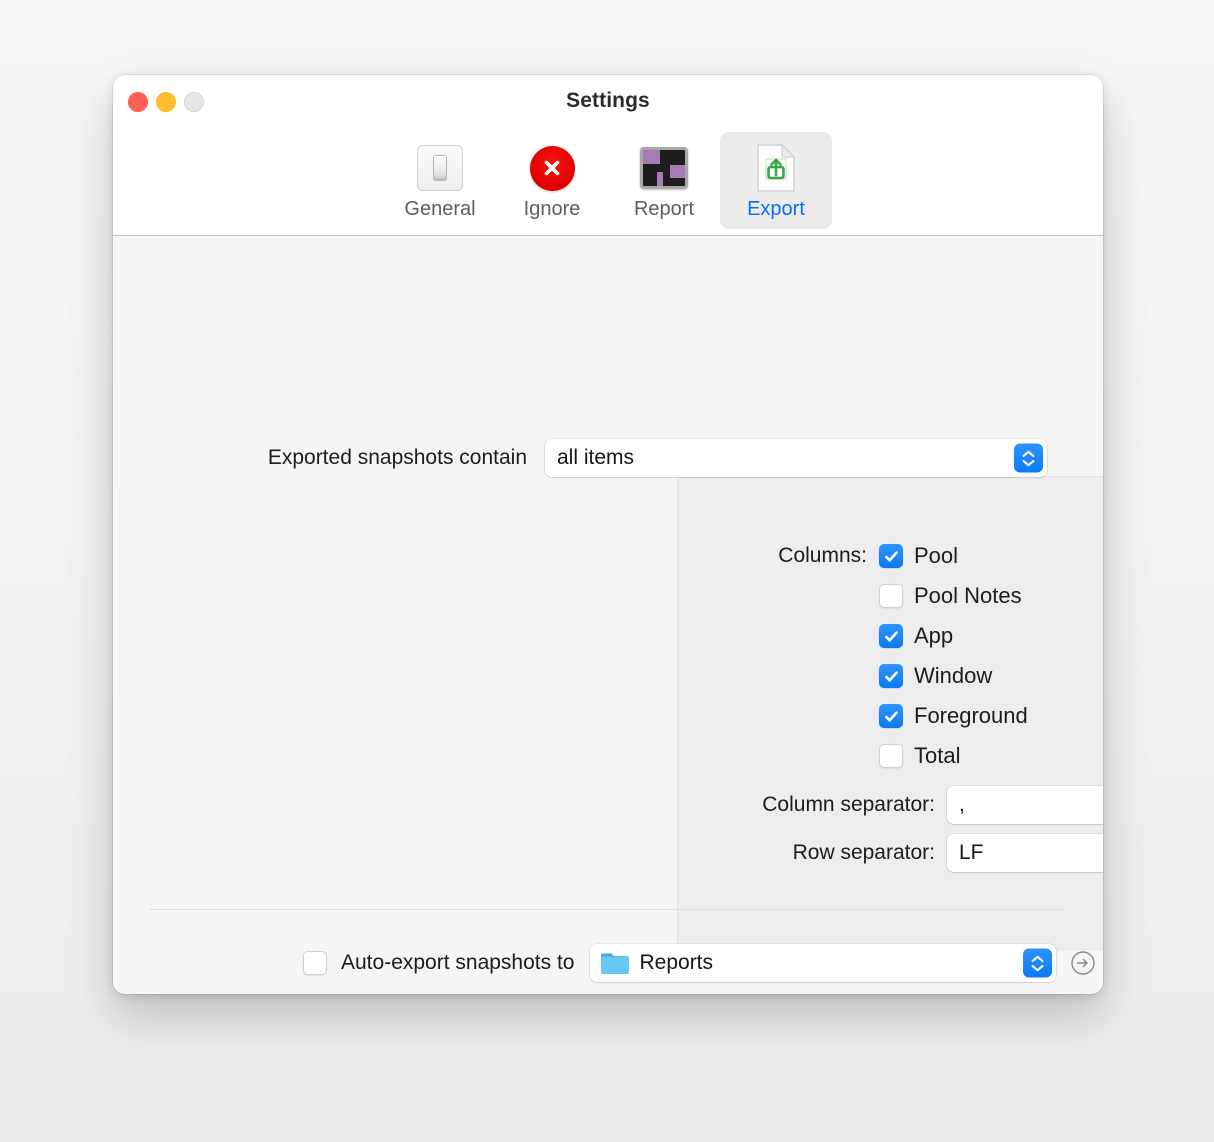 This screenshot has width=1214, height=1142. I want to click on tab-general: General, so click(440, 180).